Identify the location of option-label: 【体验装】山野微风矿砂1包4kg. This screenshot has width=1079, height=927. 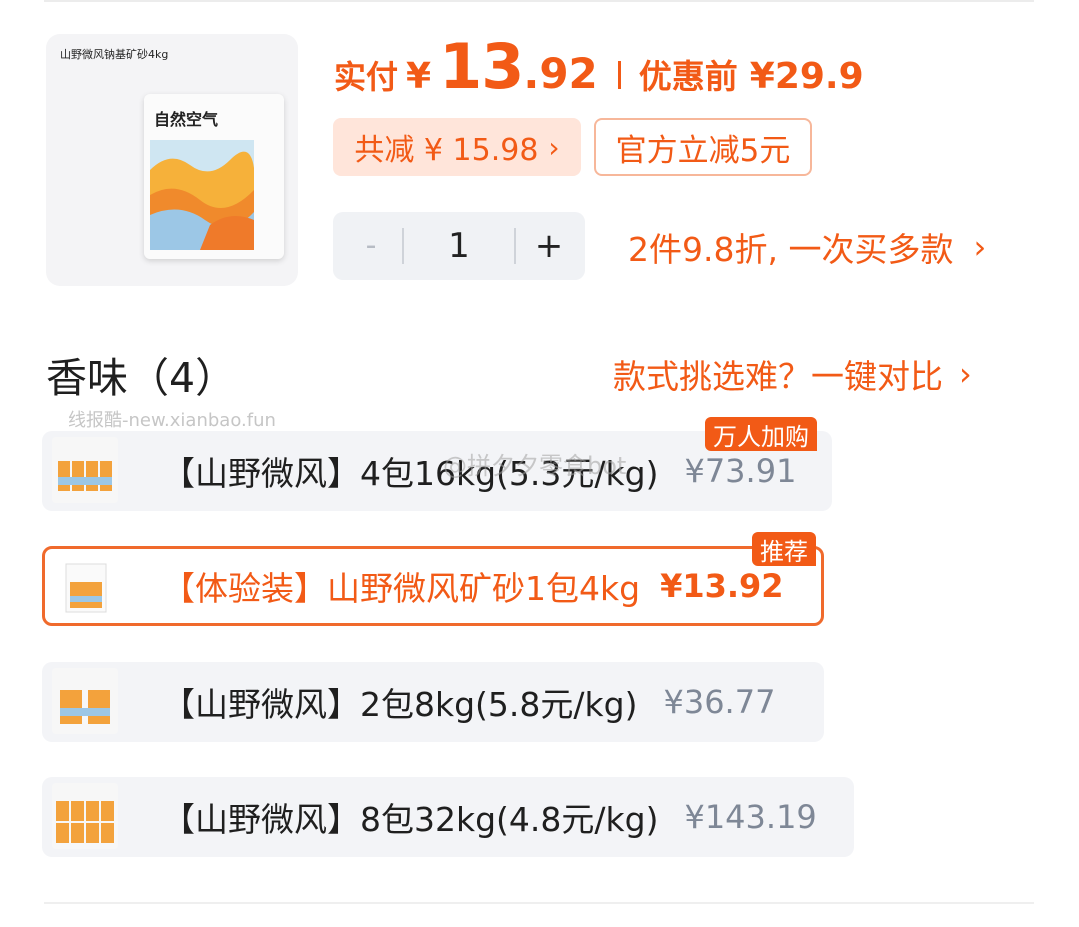
(401, 588).